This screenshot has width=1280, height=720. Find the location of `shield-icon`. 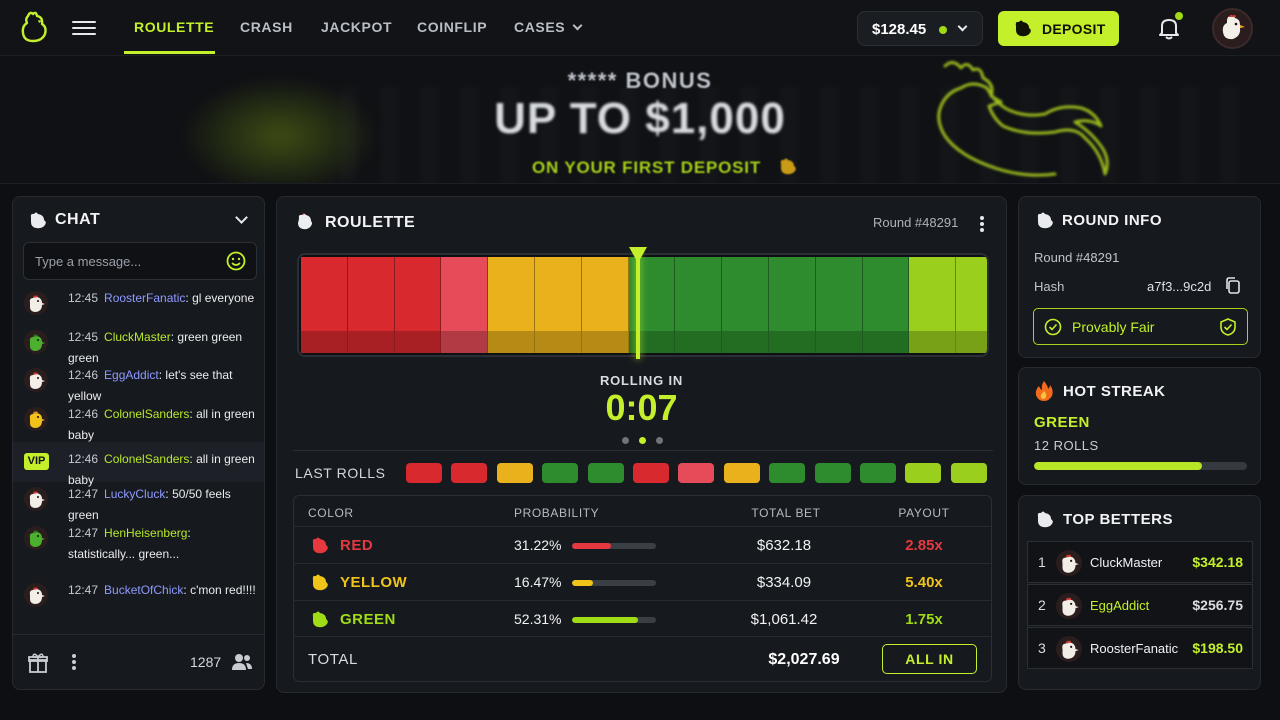

shield-icon is located at coordinates (1228, 327).